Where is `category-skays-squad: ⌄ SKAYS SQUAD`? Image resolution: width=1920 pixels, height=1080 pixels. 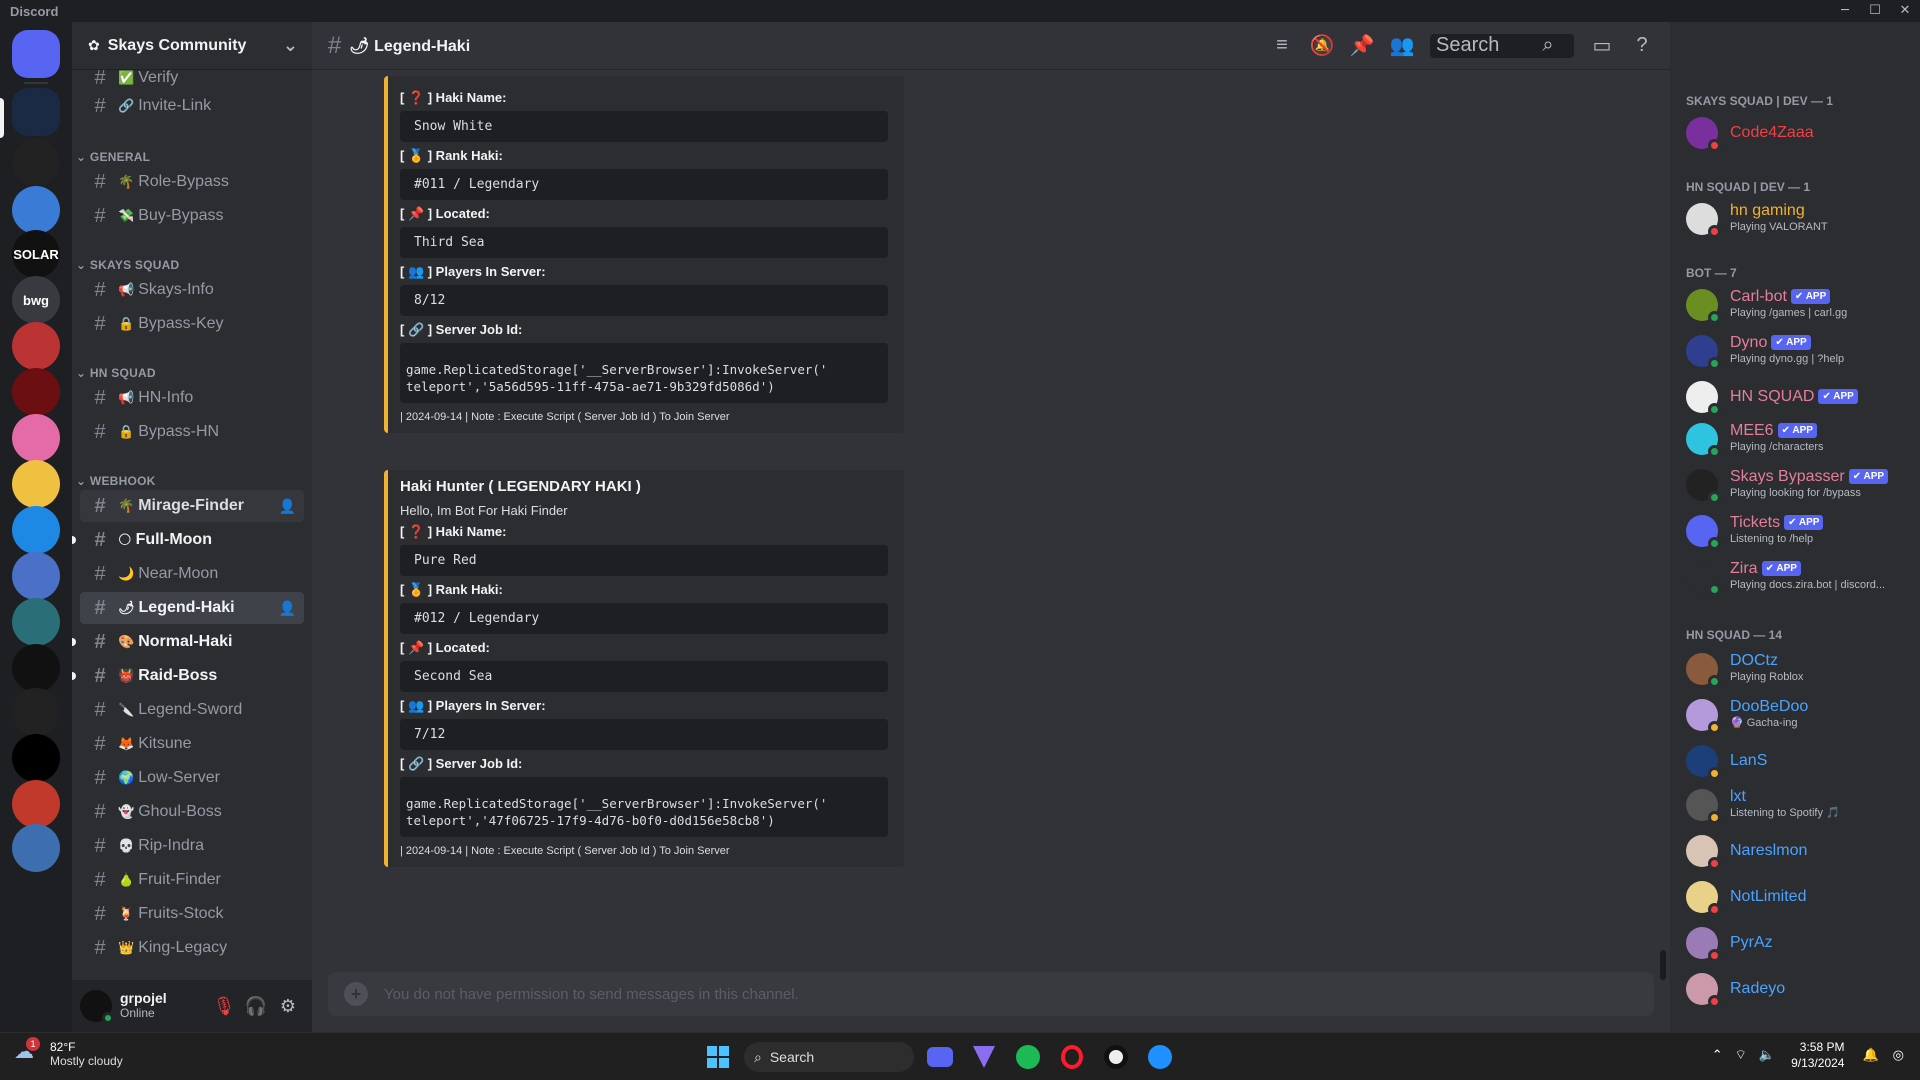 category-skays-squad: ⌄ SKAYS SQUAD is located at coordinates (192, 265).